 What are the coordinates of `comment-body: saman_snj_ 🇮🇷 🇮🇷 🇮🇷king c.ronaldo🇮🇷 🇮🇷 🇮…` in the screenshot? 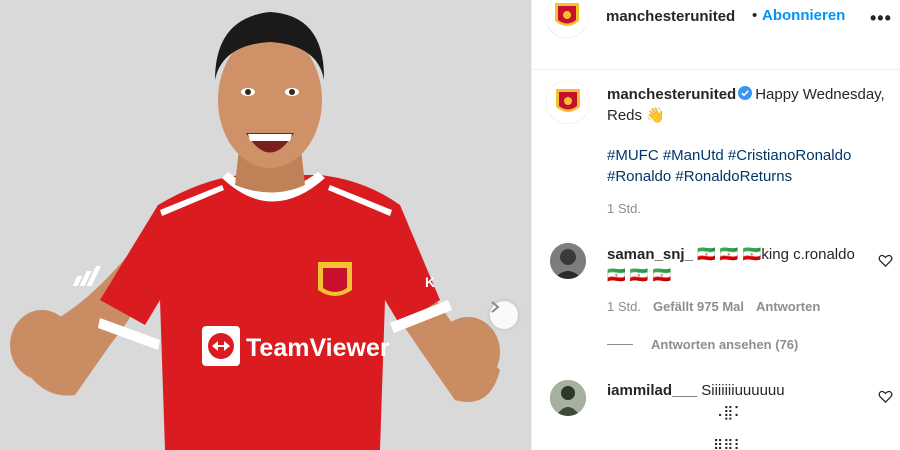 It's located at (732, 265).